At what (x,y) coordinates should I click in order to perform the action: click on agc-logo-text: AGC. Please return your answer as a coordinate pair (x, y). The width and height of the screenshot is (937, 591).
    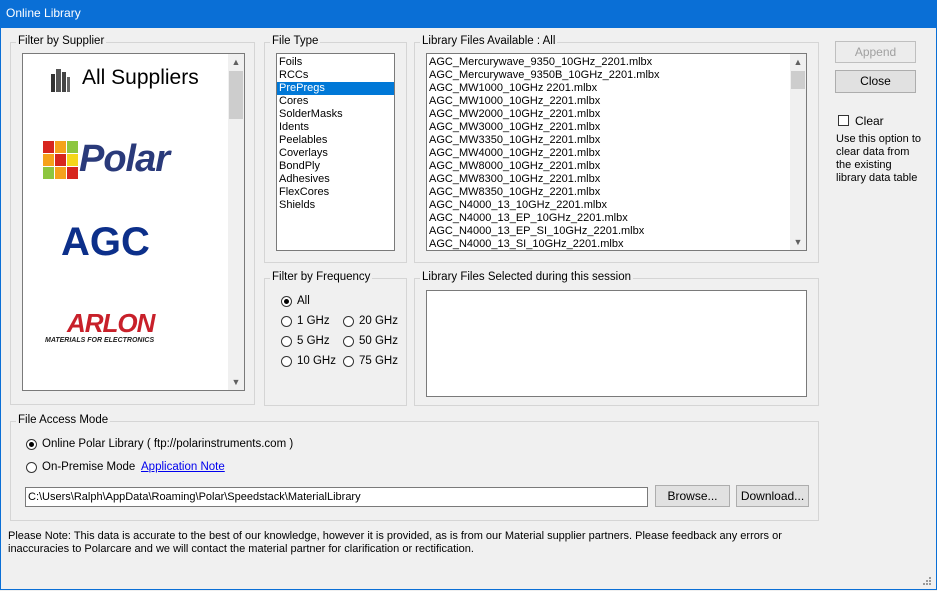
    Looking at the image, I should click on (105, 242).